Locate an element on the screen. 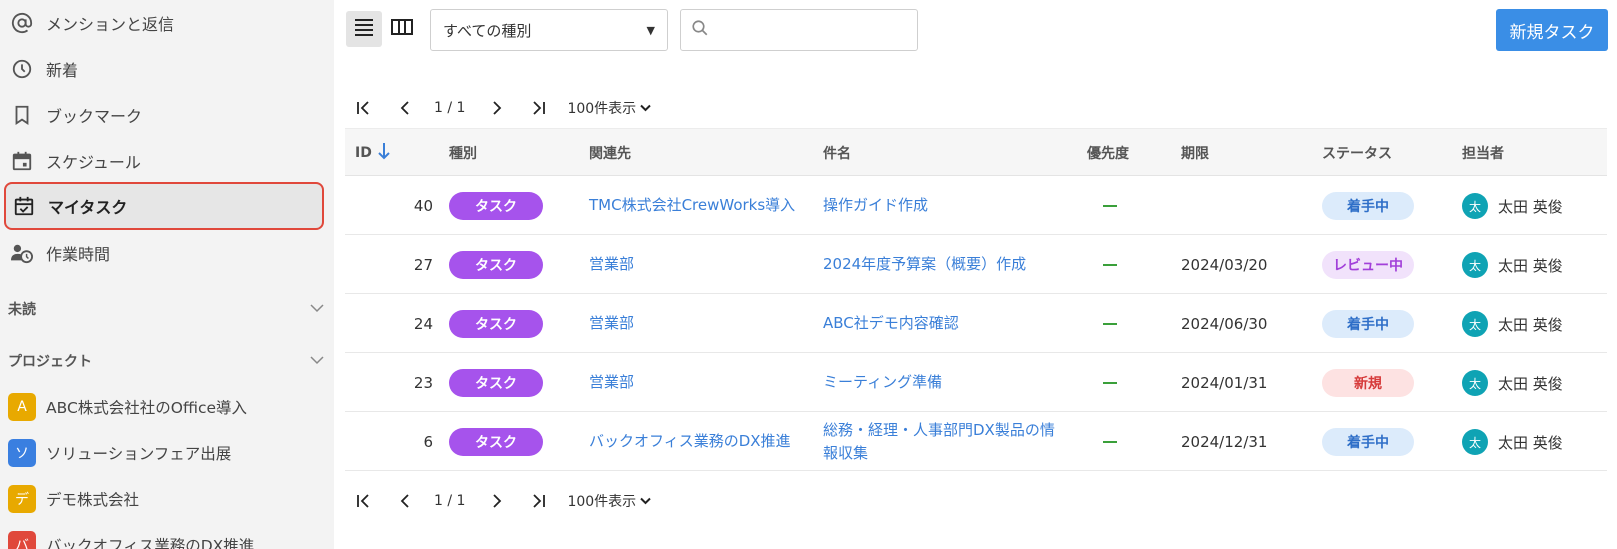 This screenshot has width=1617, height=549. section-projects: プロジェクト is located at coordinates (167, 361).